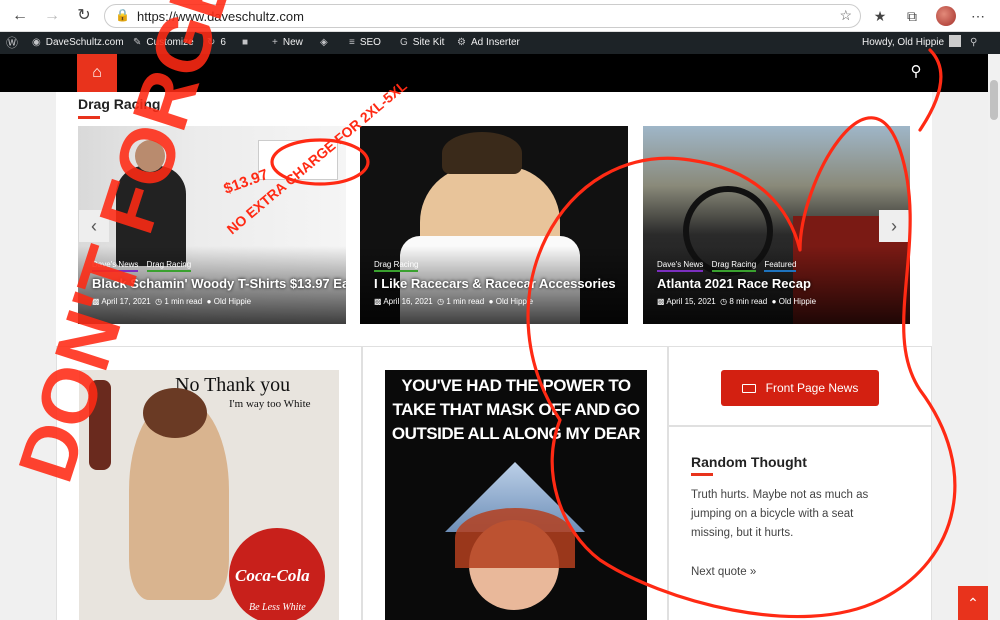 Image resolution: width=1000 pixels, height=620 pixels. Describe the element at coordinates (495, 42) in the screenshot. I see `ad-inserter-label: Ad Inserter` at that location.